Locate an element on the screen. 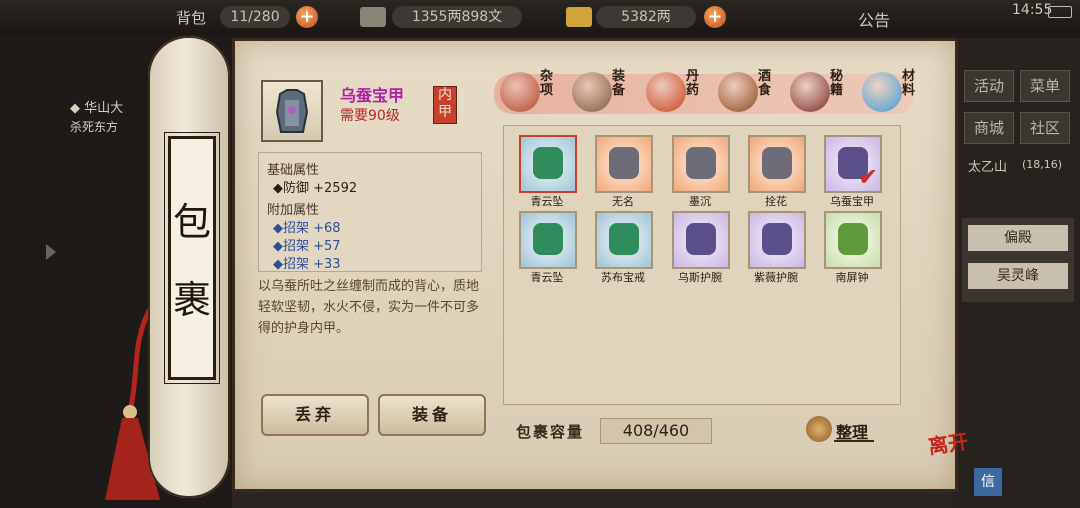  pill-icon is located at coordinates (666, 92).